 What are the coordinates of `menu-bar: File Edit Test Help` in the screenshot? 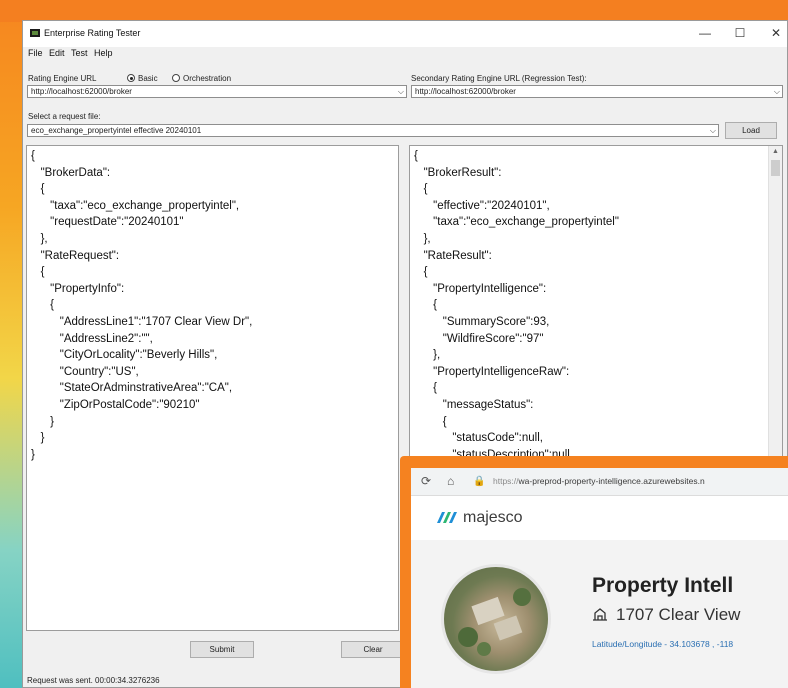 It's located at (405, 54).